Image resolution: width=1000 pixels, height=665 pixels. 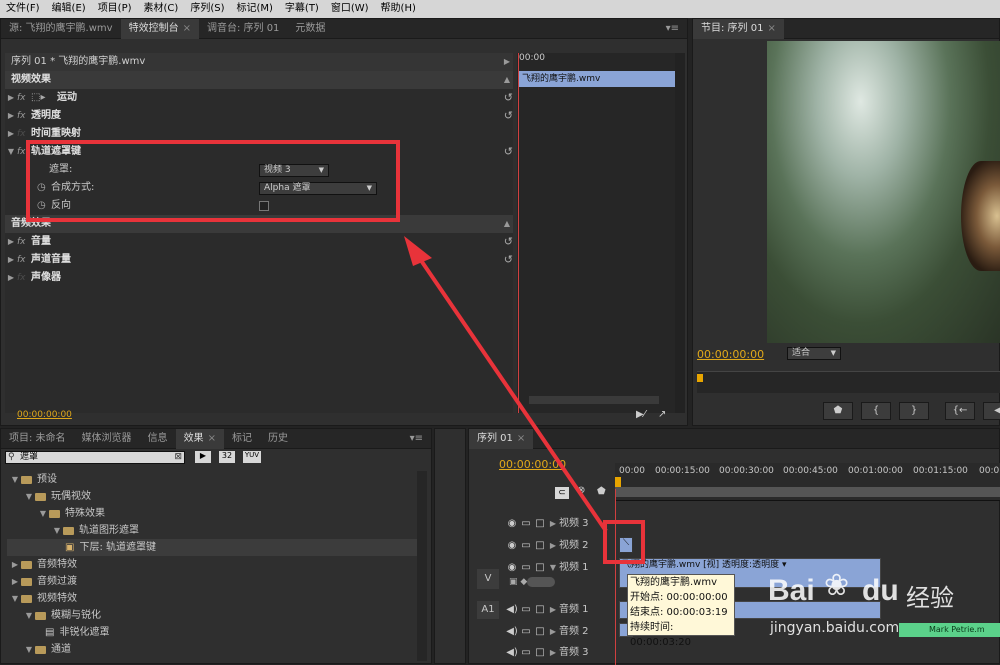 What do you see at coordinates (861, 602) in the screenshot?
I see `baidu-watermark: Bai ❀ du 经验 jingyan.baidu.com` at bounding box center [861, 602].